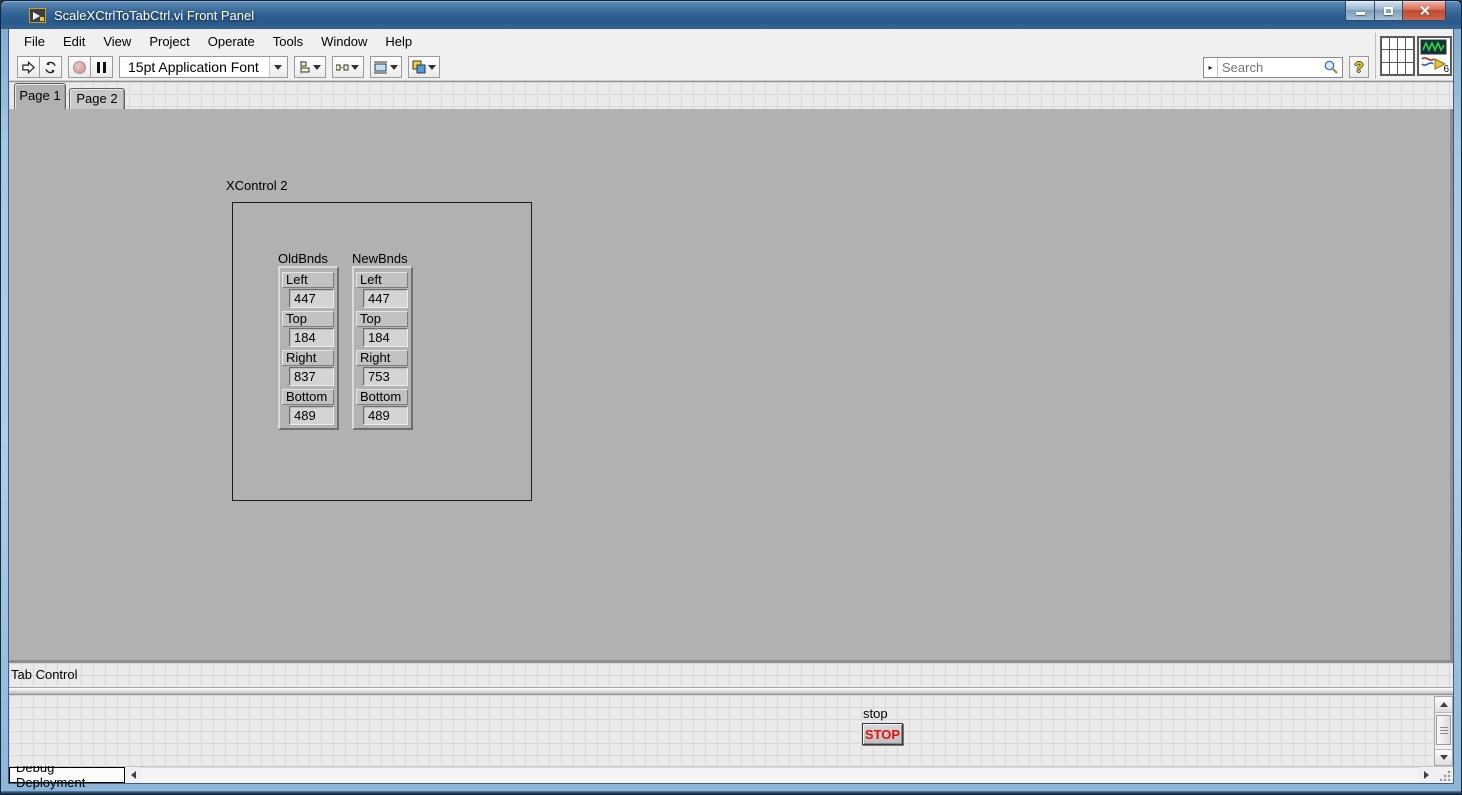  Describe the element at coordinates (311, 376) in the screenshot. I see `field-value-right: 837` at that location.